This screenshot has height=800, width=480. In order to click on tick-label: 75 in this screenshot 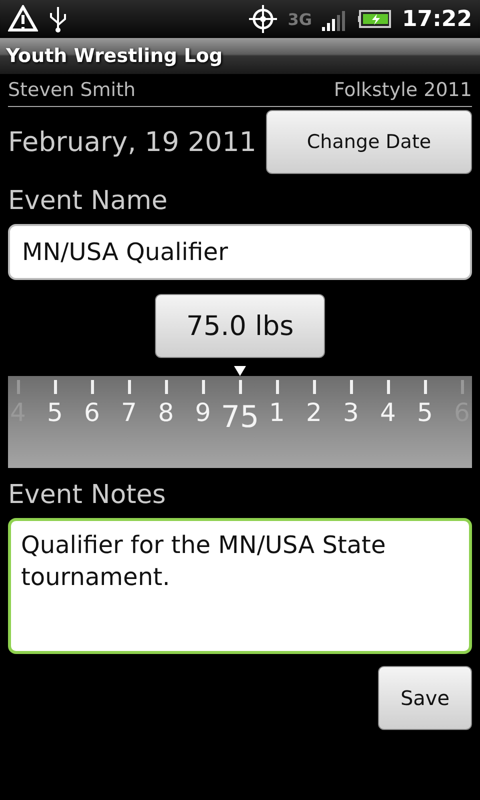, I will do `click(240, 417)`.